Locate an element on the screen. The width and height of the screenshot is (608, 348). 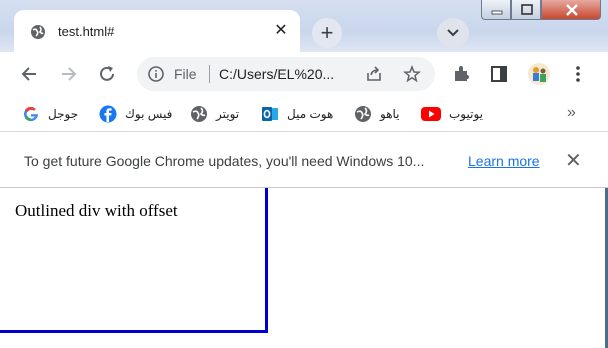
bookmark-label: هوت ميل is located at coordinates (310, 114).